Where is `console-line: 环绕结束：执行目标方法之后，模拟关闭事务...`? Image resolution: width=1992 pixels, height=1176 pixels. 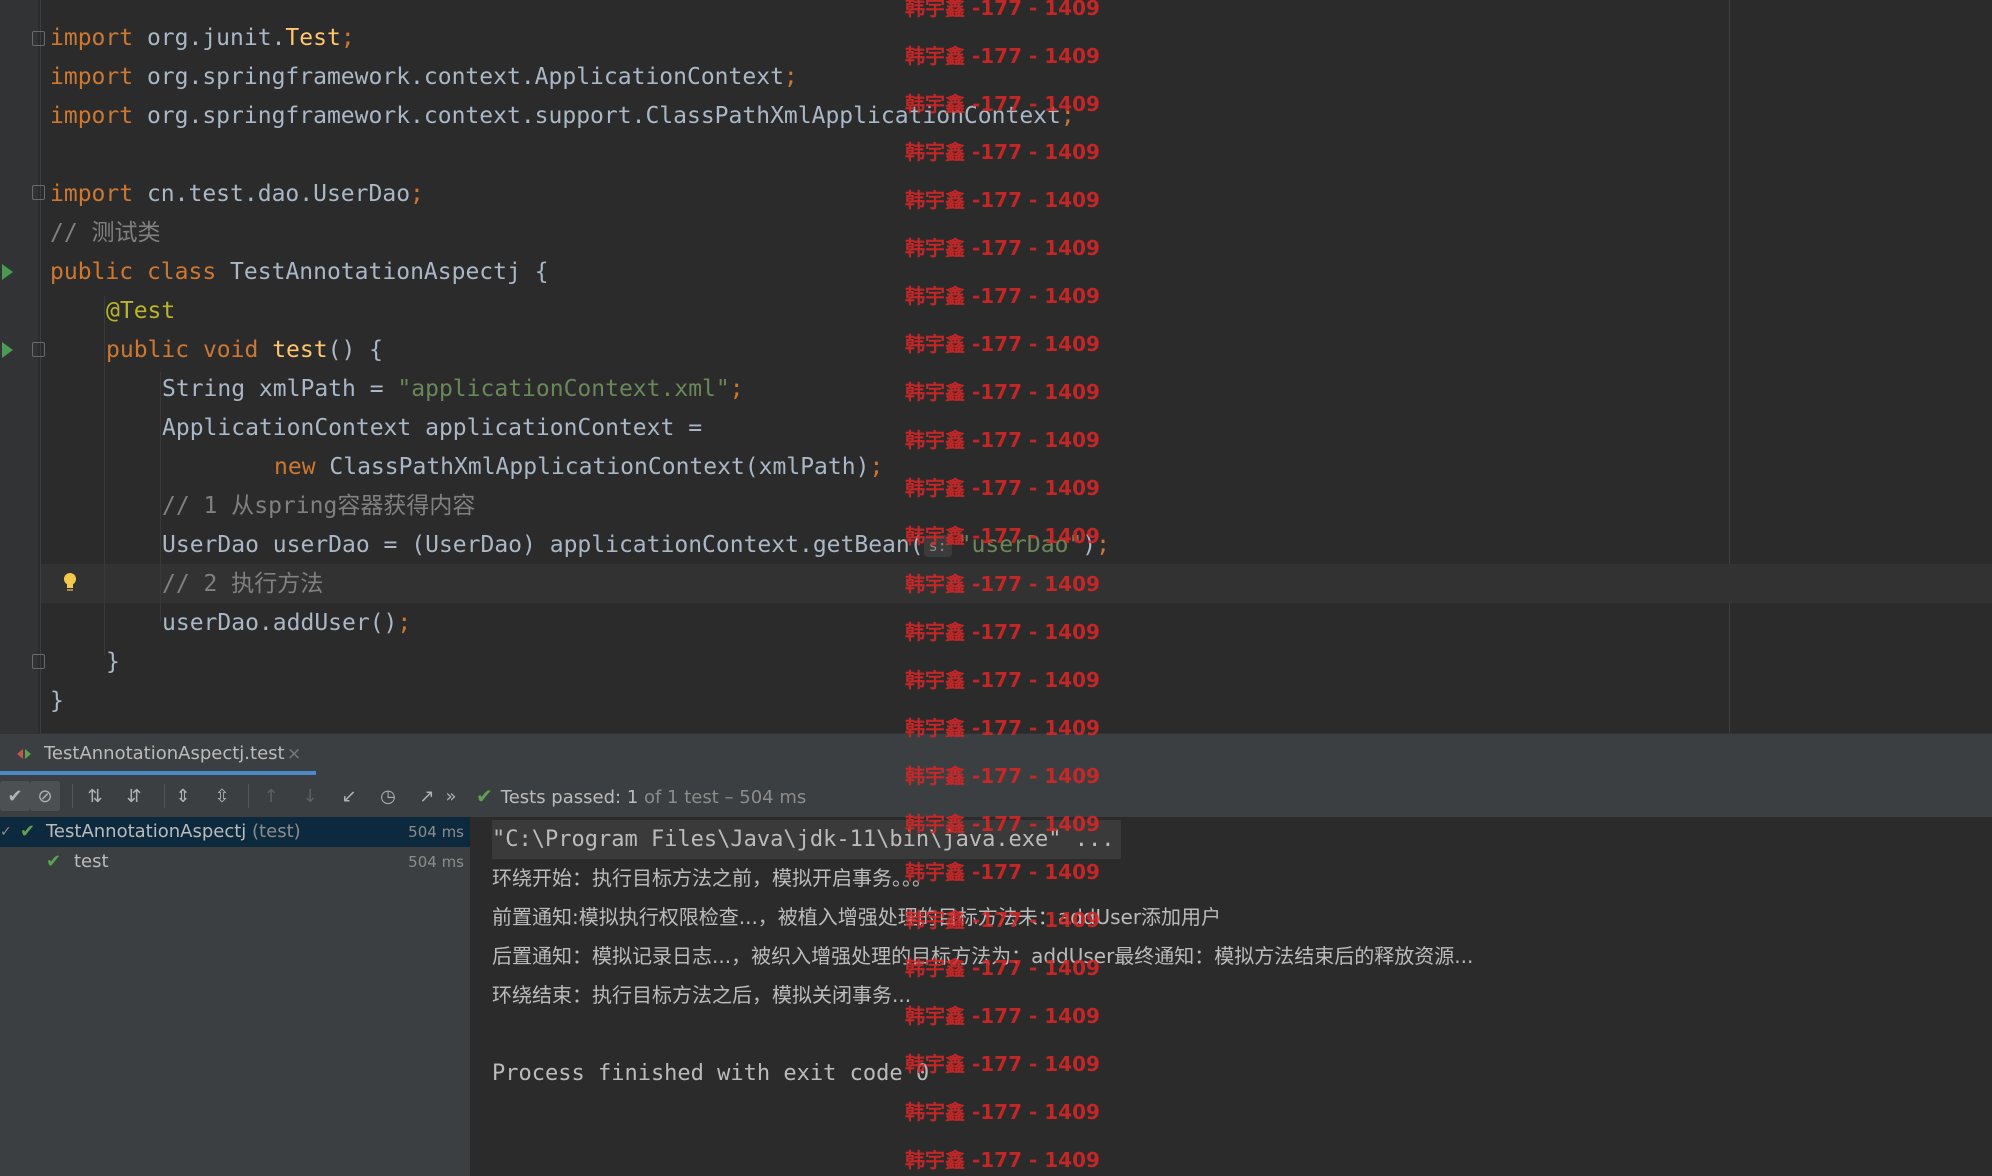 console-line: 环绕结束：执行目标方法之后，模拟关闭事务... is located at coordinates (702, 995).